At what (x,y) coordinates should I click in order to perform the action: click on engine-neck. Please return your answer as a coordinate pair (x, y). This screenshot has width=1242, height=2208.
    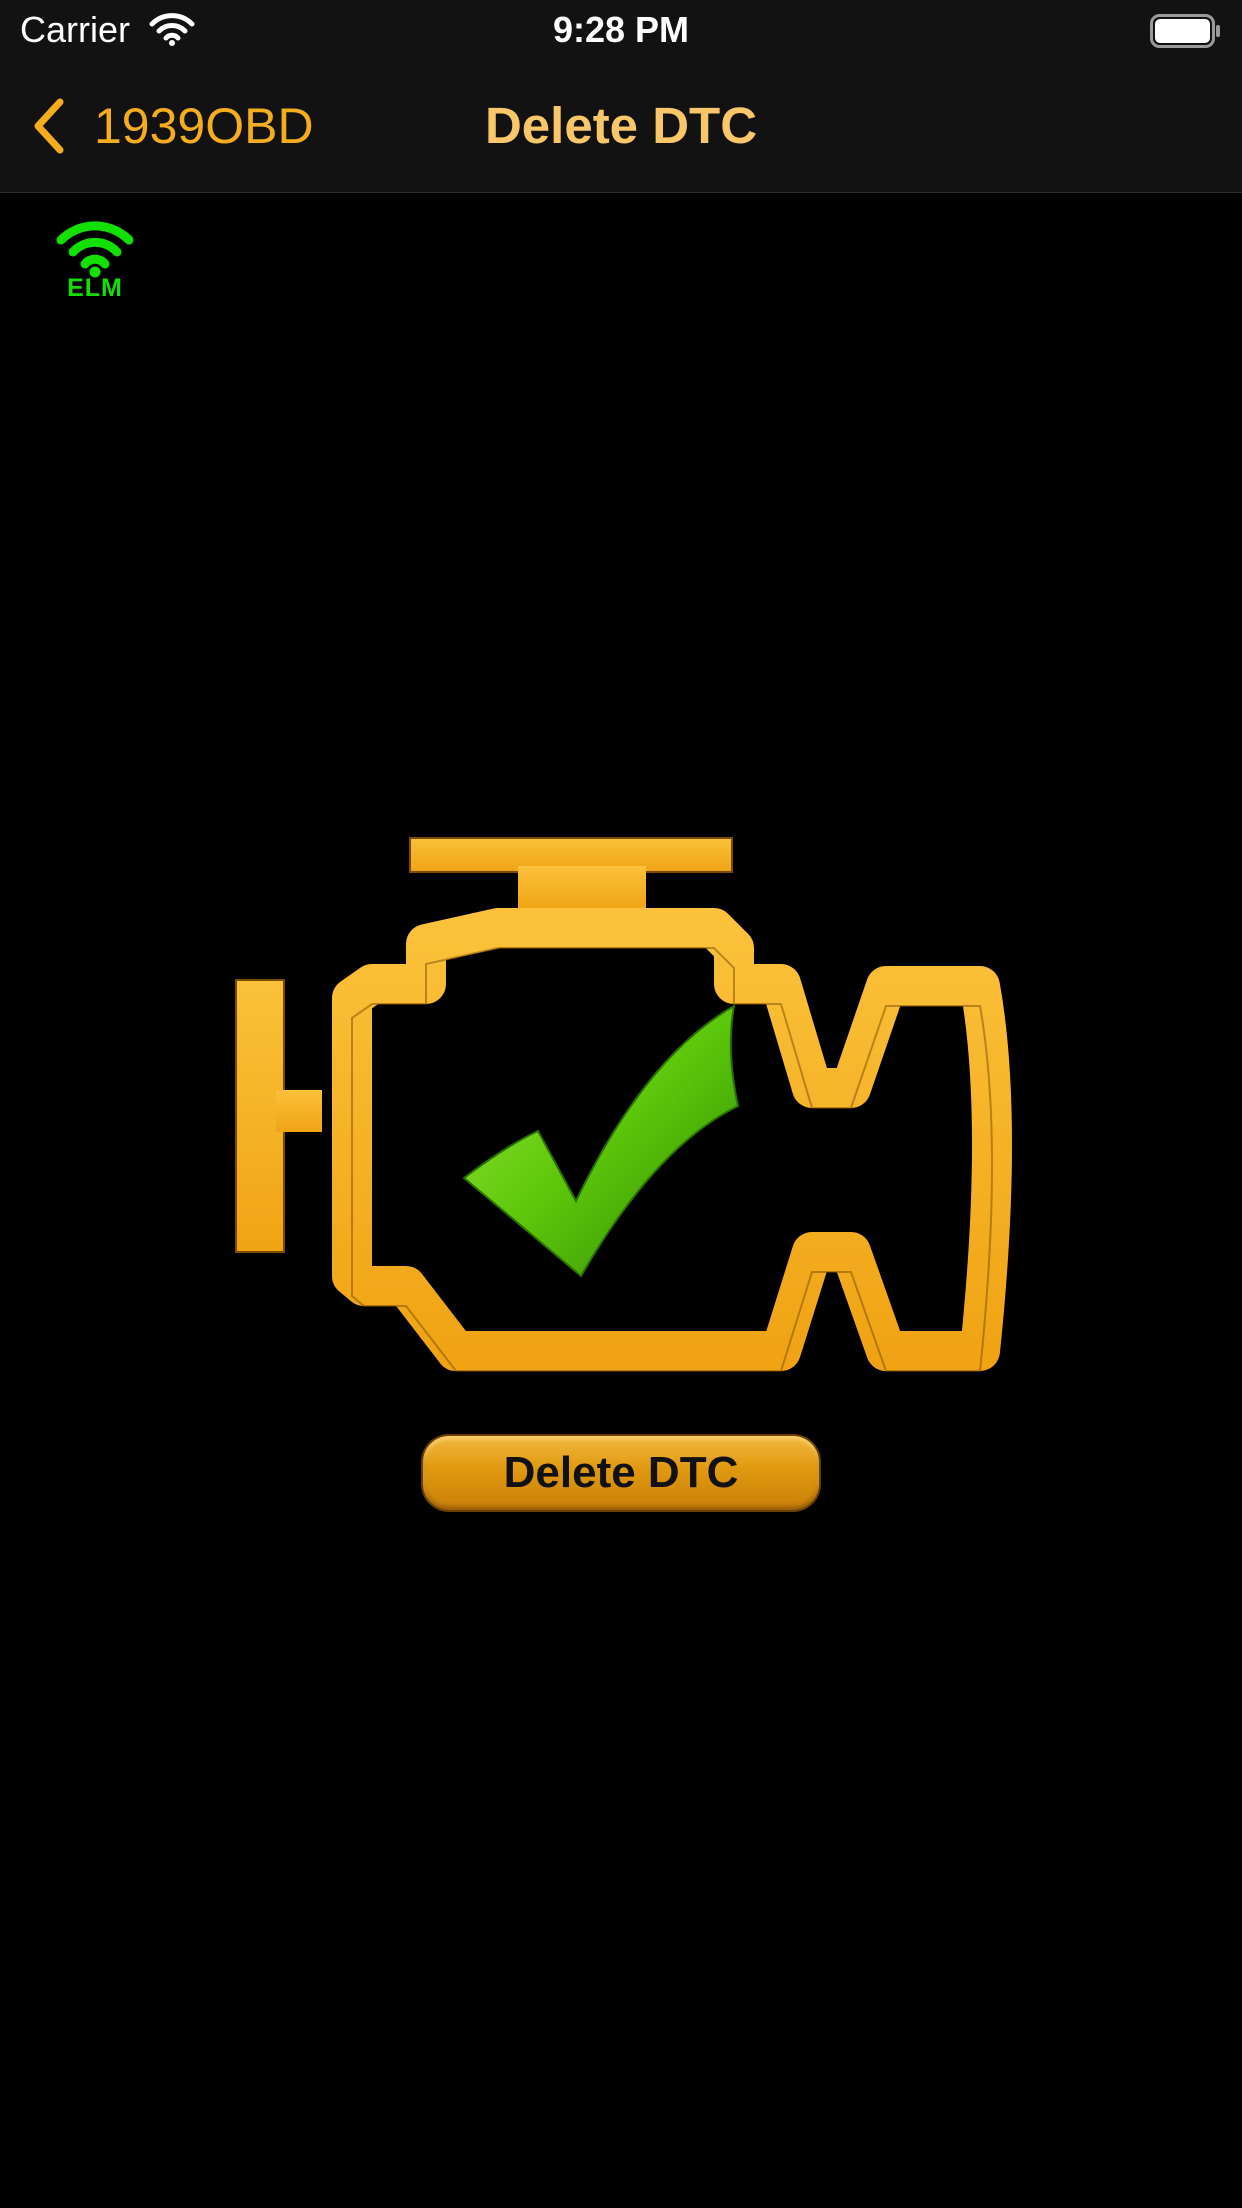
    Looking at the image, I should click on (582, 888).